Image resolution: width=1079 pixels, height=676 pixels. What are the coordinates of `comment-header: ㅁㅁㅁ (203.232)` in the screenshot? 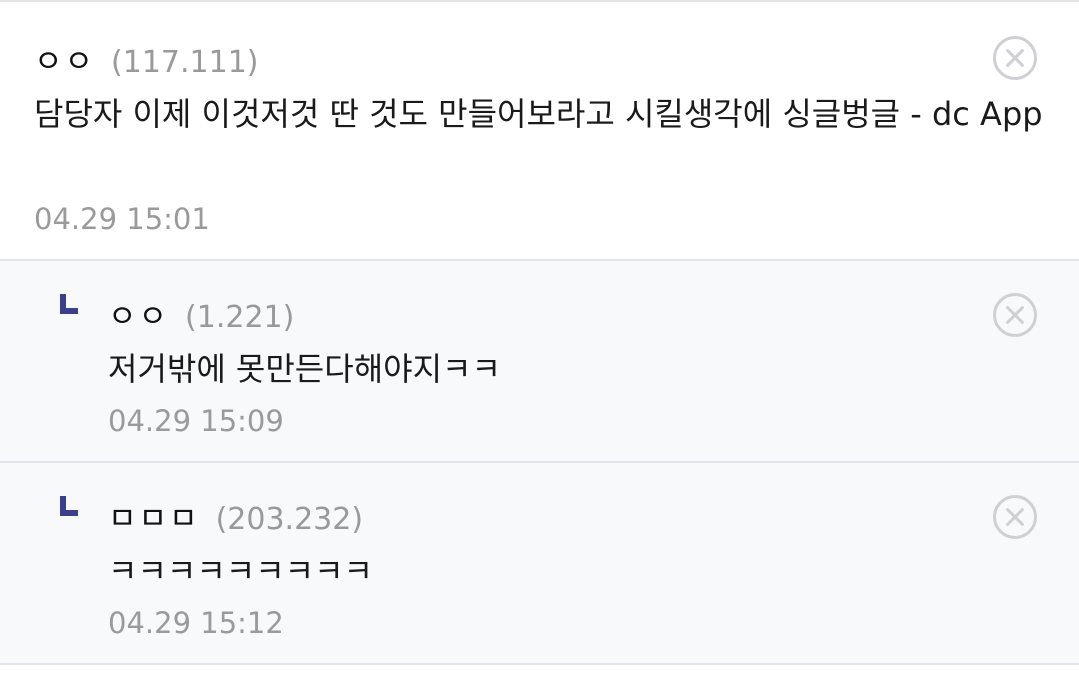 It's located at (235, 515).